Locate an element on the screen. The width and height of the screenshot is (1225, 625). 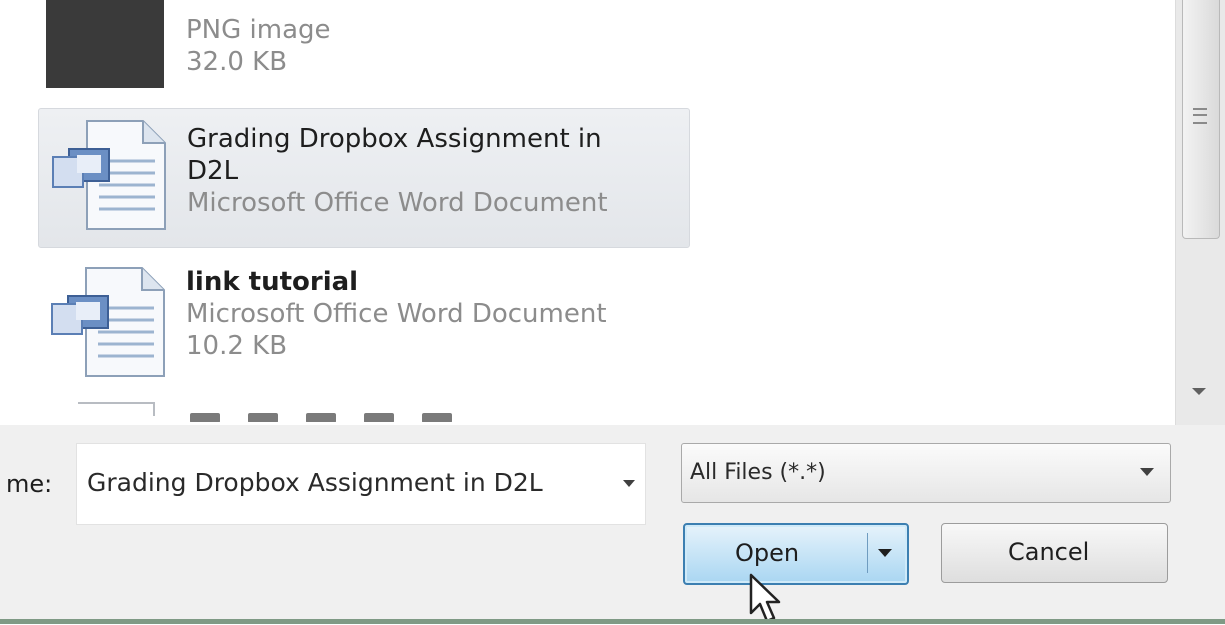
file-name-input: Grading Dropbox Assignment in D2L is located at coordinates (315, 482).